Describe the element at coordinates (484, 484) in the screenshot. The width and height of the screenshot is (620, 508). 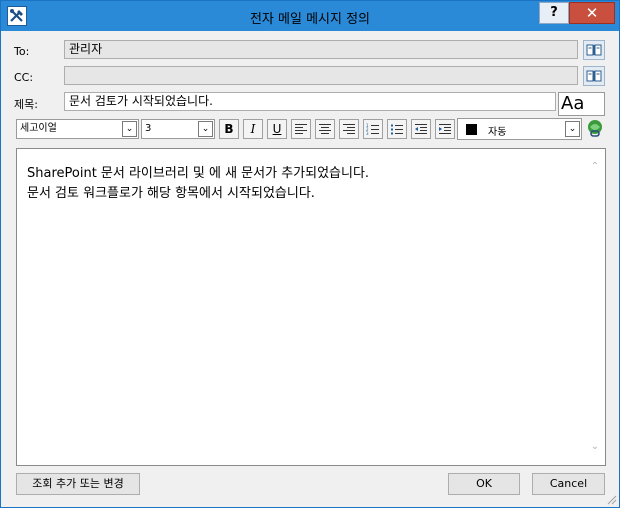
I see `ok-button: OK` at that location.